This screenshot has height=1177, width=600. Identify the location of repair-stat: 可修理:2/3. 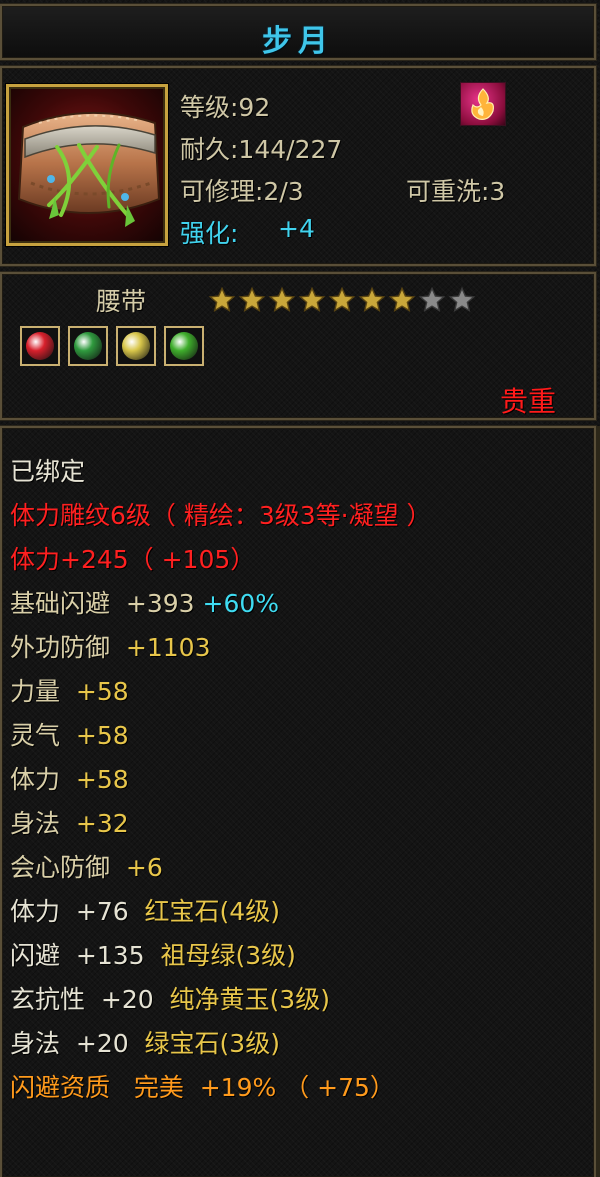
(242, 191).